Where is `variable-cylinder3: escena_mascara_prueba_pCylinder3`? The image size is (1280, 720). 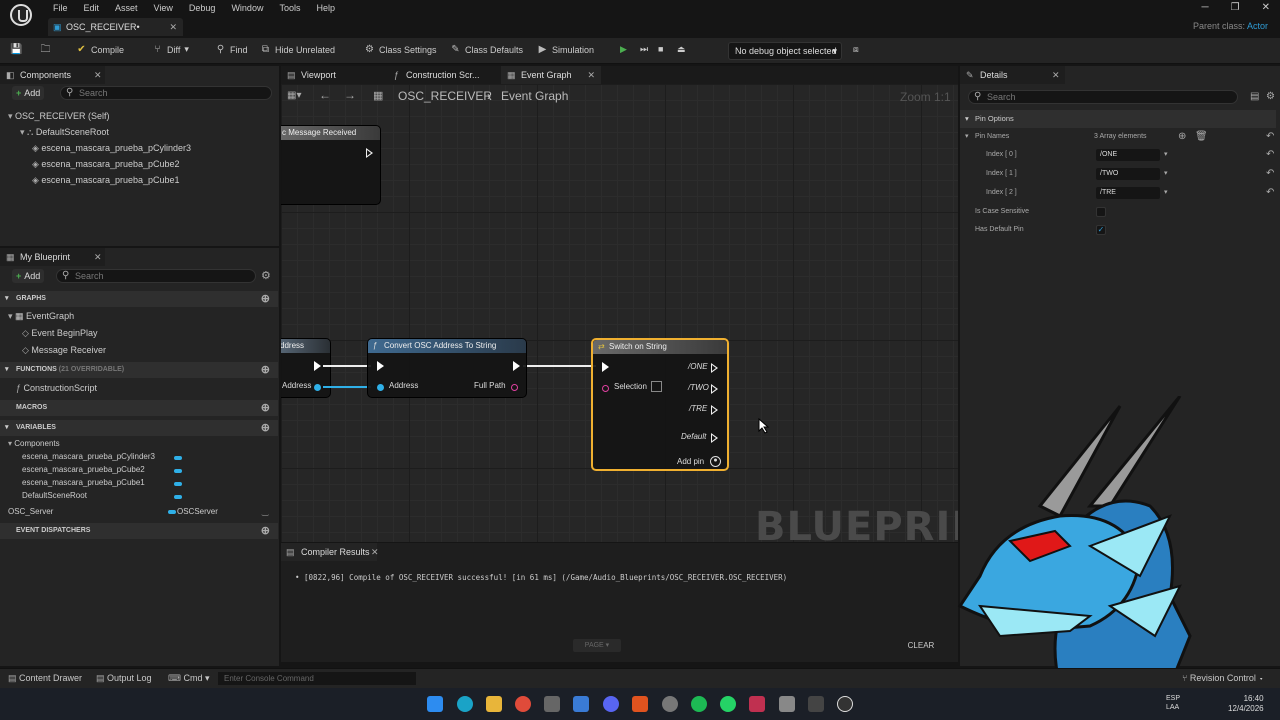
variable-cylinder3: escena_mascara_prueba_pCylinder3 is located at coordinates (138, 458).